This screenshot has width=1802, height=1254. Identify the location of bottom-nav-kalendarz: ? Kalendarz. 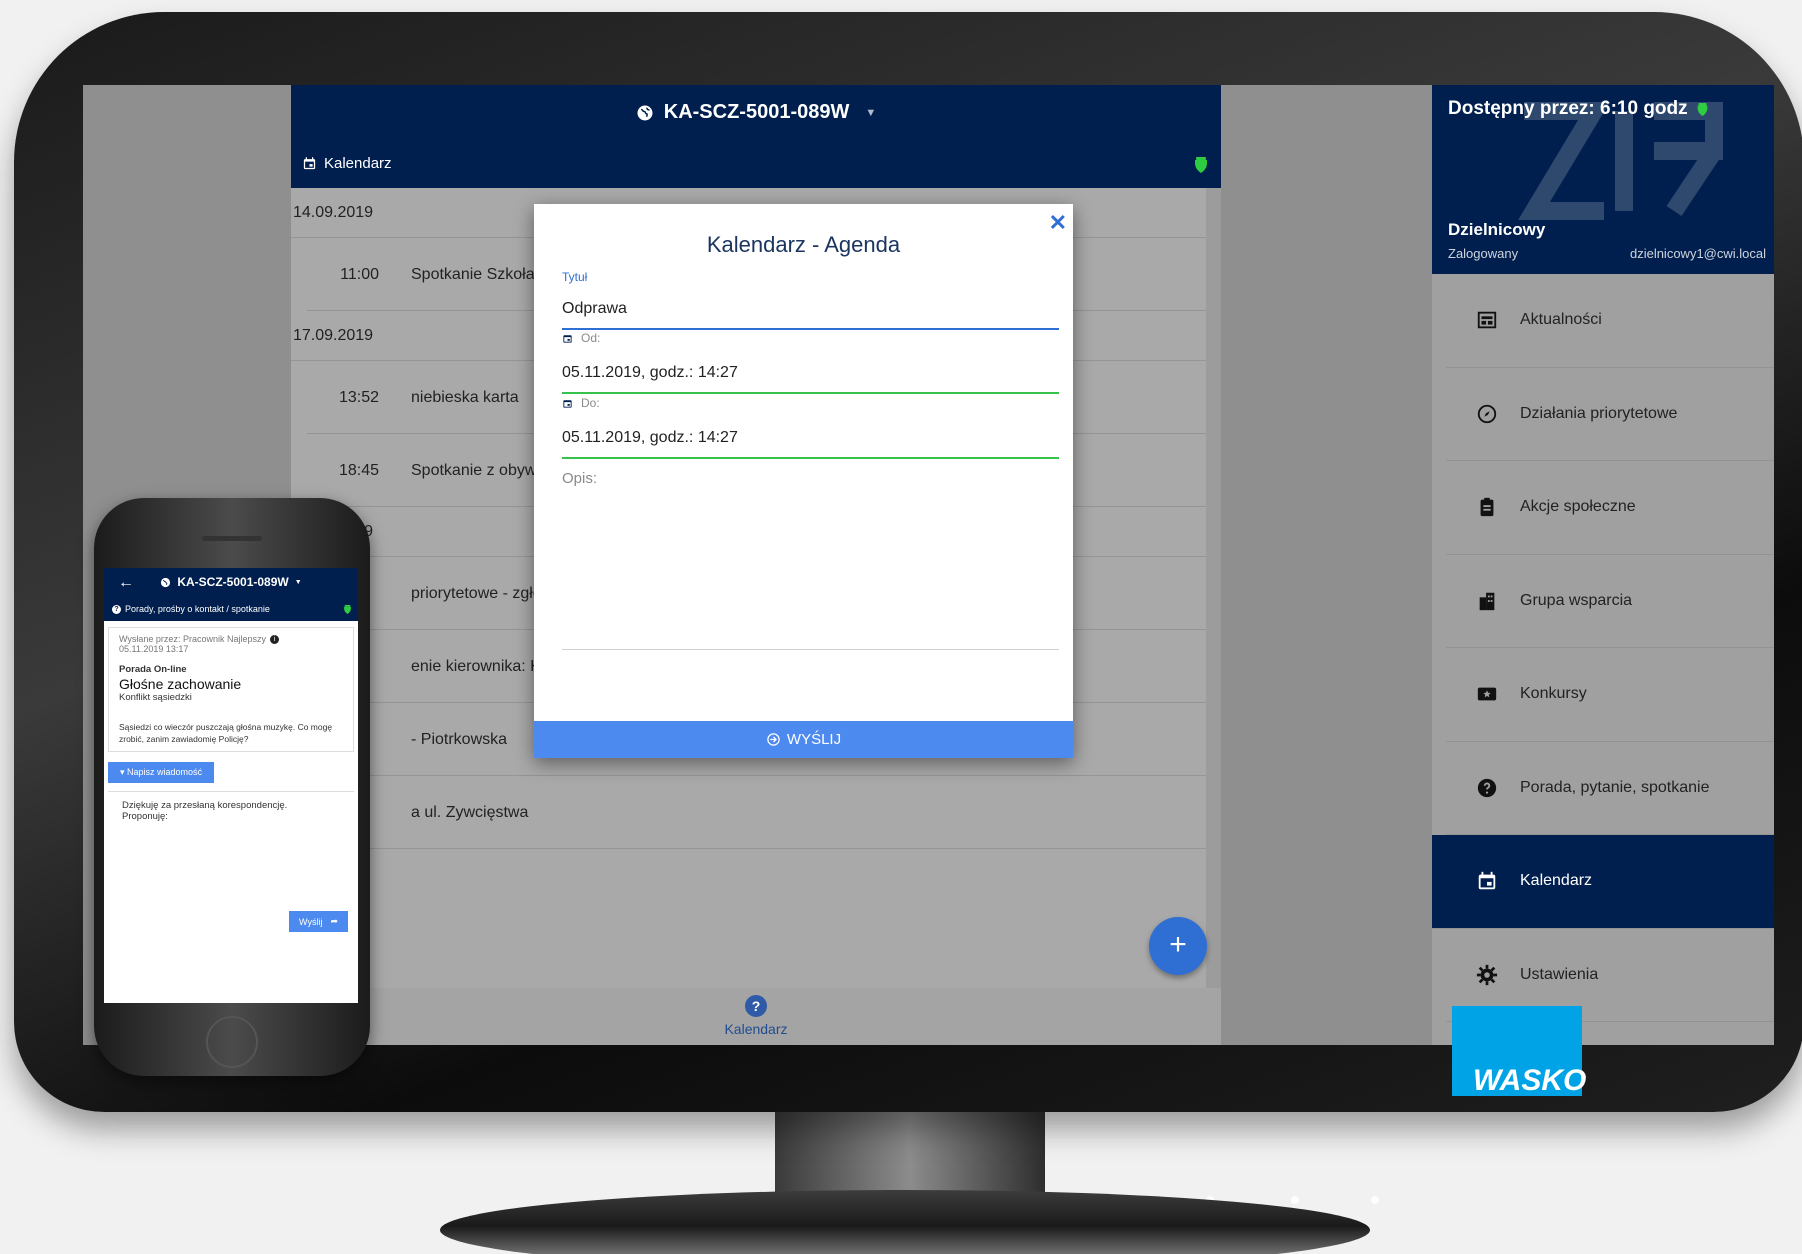
(756, 1016).